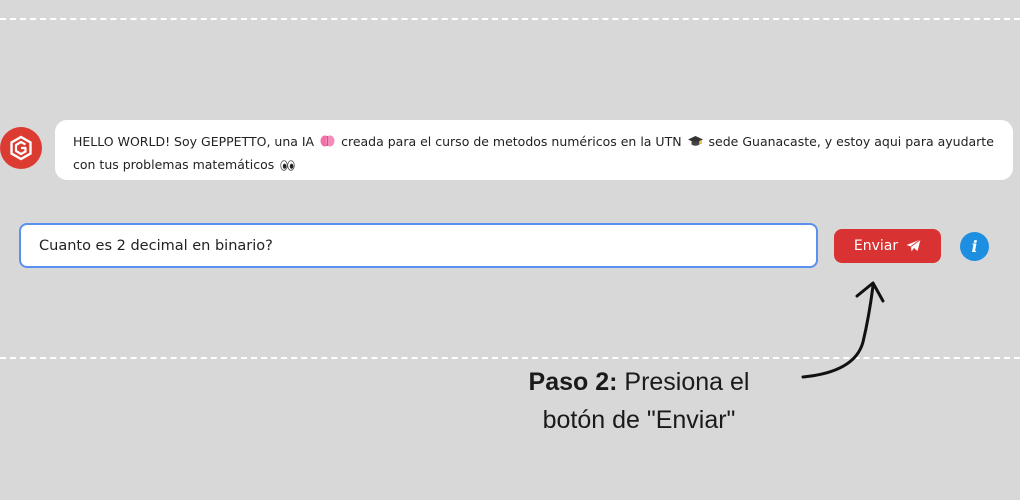 The image size is (1020, 500). Describe the element at coordinates (510, 19) in the screenshot. I see `top-dashed-divider` at that location.